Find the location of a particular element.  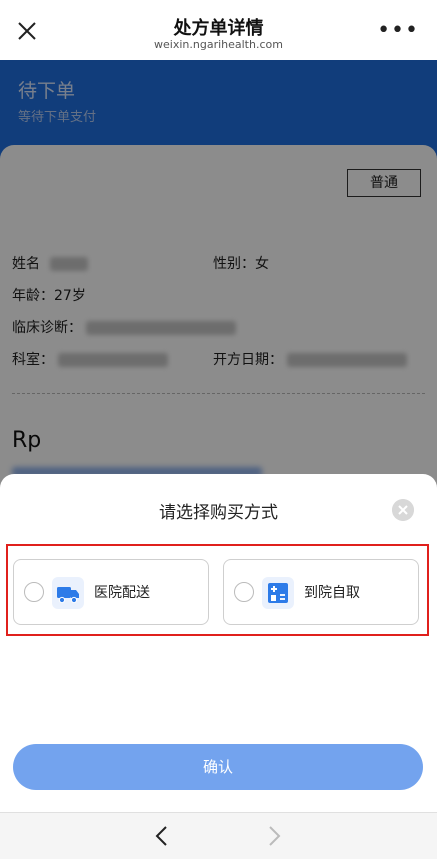

hospital-pickup-icon is located at coordinates (278, 593).